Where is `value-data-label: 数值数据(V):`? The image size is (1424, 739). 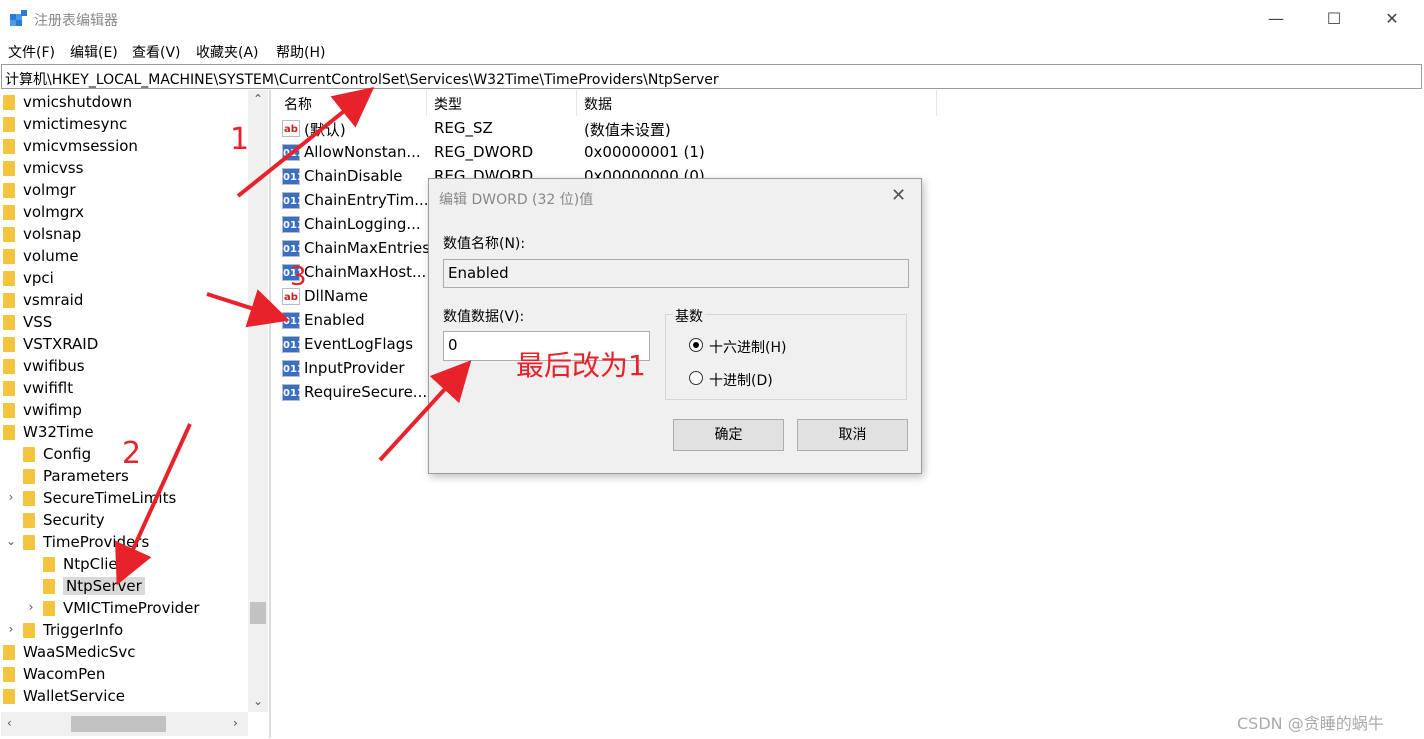 value-data-label: 数值数据(V): is located at coordinates (484, 317).